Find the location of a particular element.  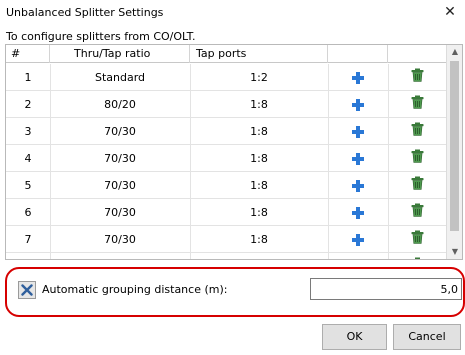

table-row: 1 Standard 1:2 is located at coordinates (226, 77).